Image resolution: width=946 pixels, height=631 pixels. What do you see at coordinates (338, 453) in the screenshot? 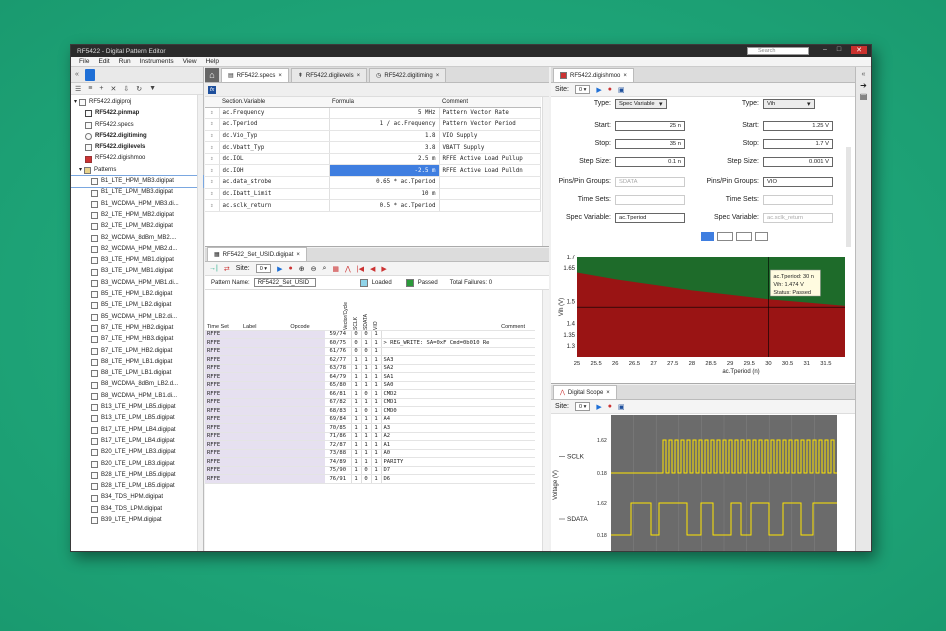
I see `vector-cell: 73/88` at bounding box center [338, 453].